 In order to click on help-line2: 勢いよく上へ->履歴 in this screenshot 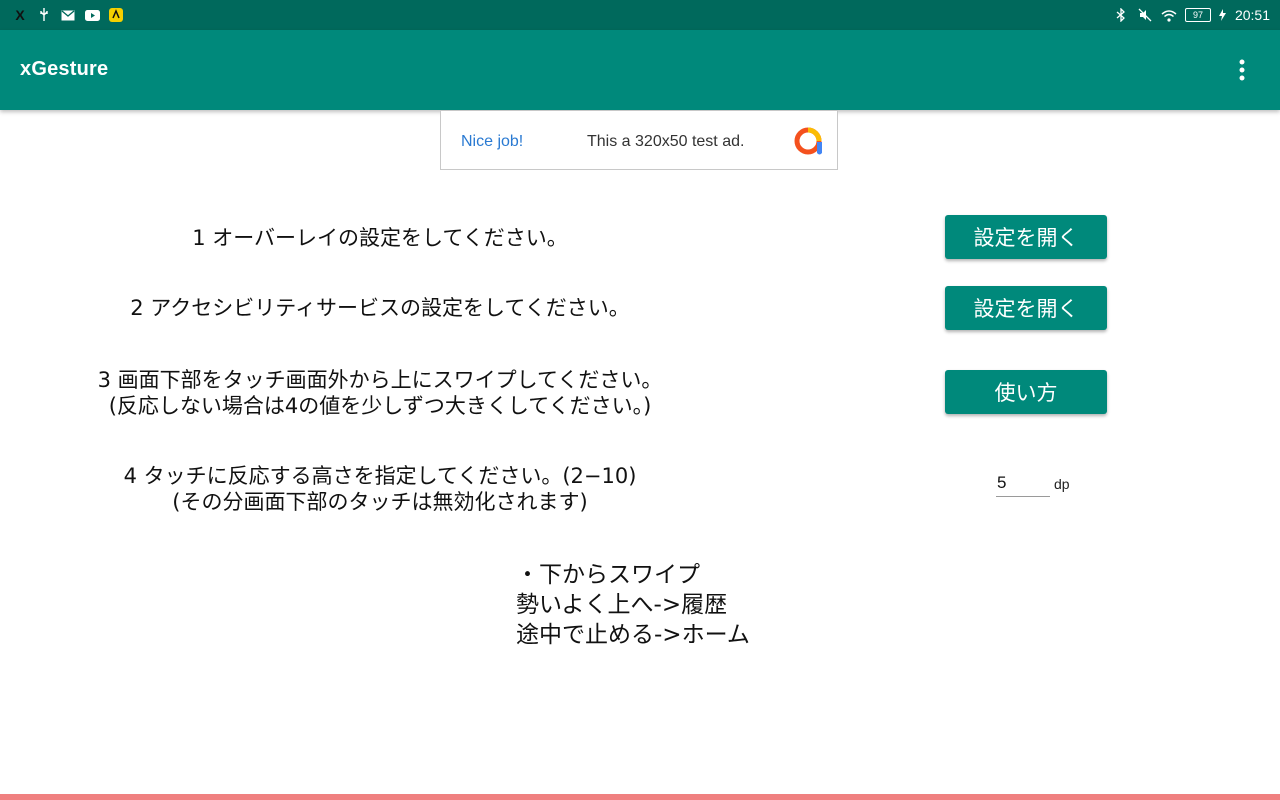, I will do `click(622, 605)`.